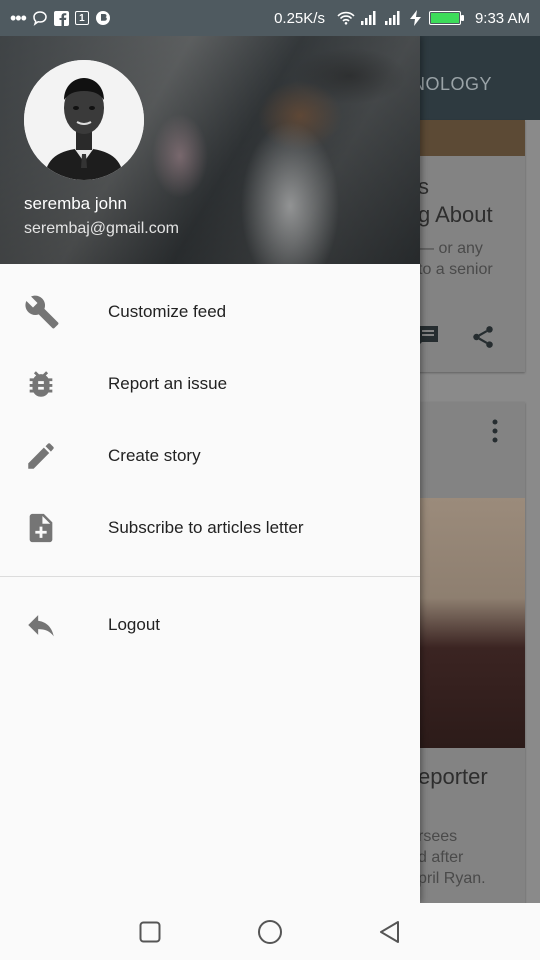  What do you see at coordinates (452, 878) in the screenshot?
I see `background-card-body: pril Ryan.` at bounding box center [452, 878].